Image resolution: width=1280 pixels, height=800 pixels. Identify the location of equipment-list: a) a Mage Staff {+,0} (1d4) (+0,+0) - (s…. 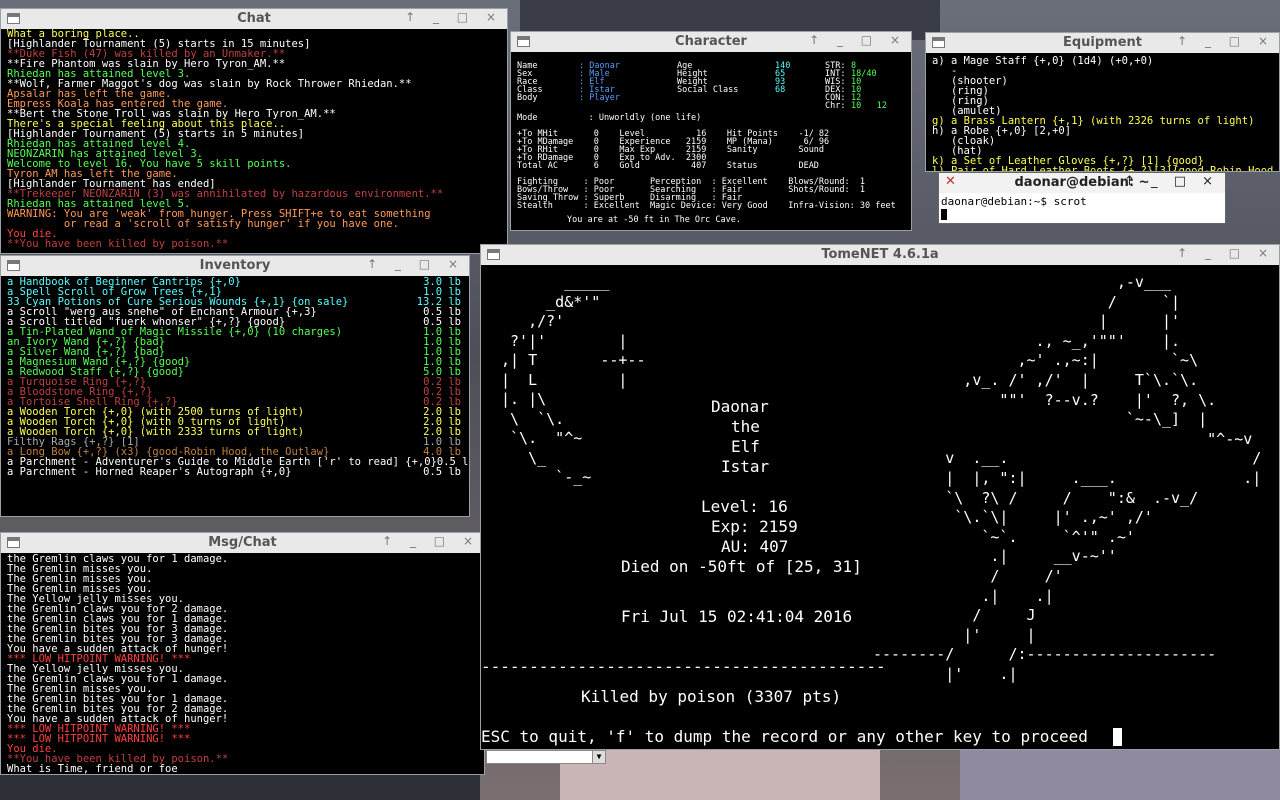
(1102, 112).